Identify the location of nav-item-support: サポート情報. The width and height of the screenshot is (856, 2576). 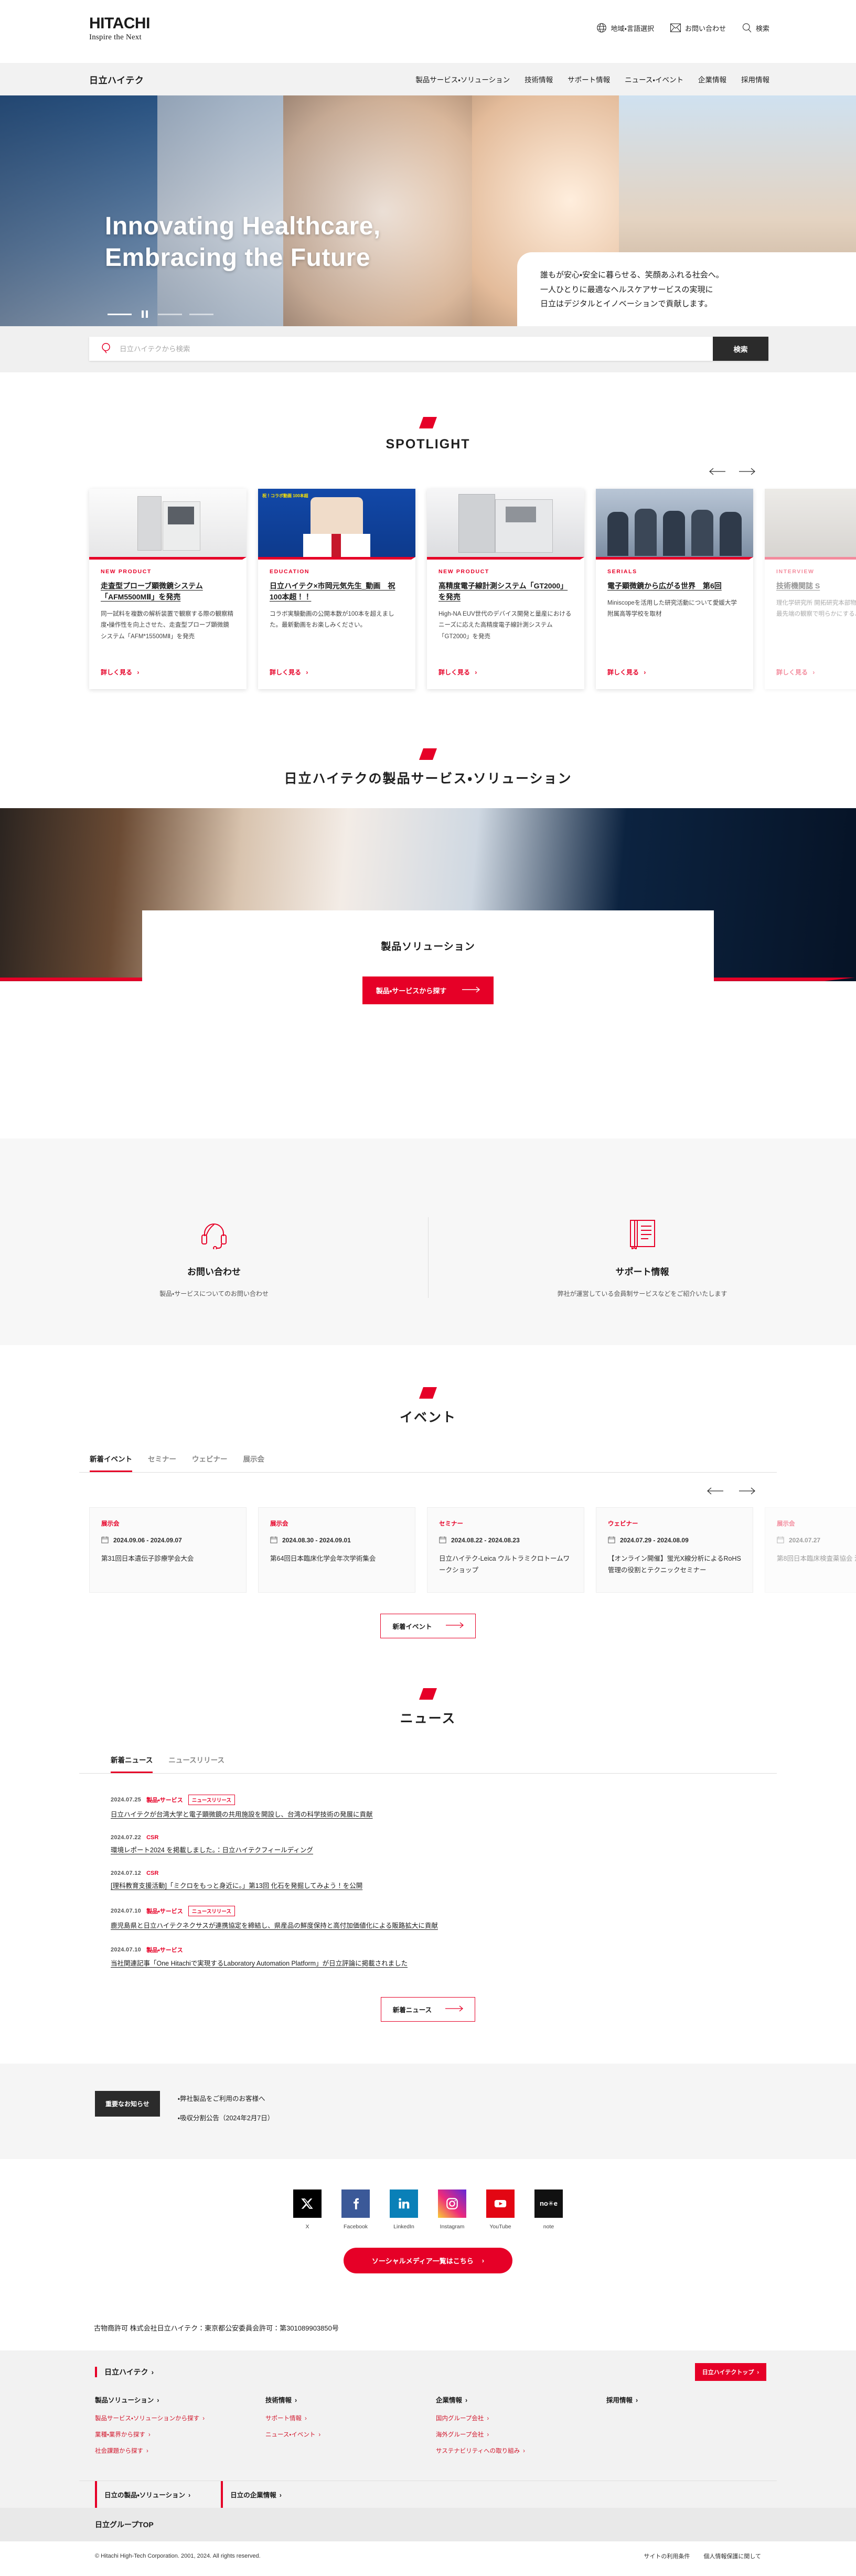
(589, 79).